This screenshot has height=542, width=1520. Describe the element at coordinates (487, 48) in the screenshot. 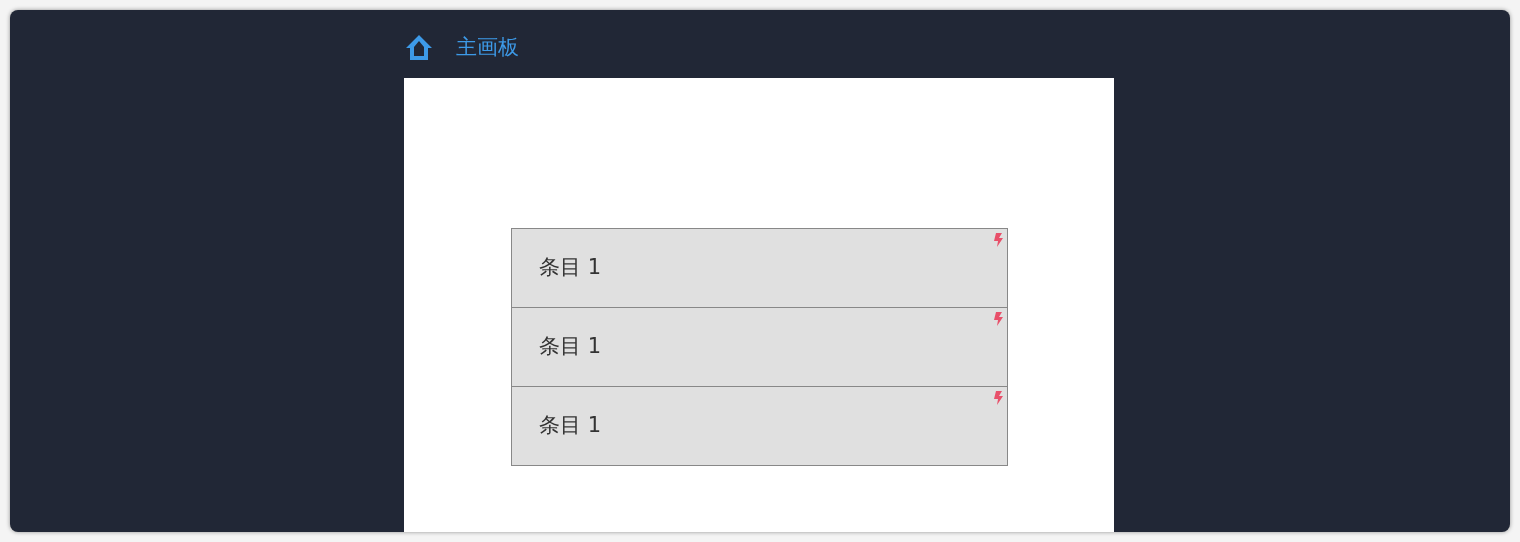

I see `artboard-title: 主画板` at that location.